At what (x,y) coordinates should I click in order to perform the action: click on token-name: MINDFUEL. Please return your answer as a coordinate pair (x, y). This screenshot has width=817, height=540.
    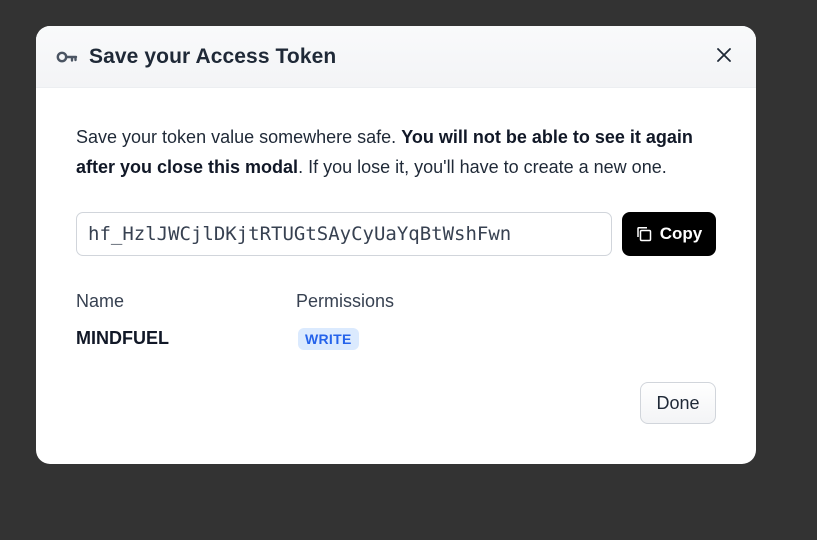
    Looking at the image, I should click on (122, 338).